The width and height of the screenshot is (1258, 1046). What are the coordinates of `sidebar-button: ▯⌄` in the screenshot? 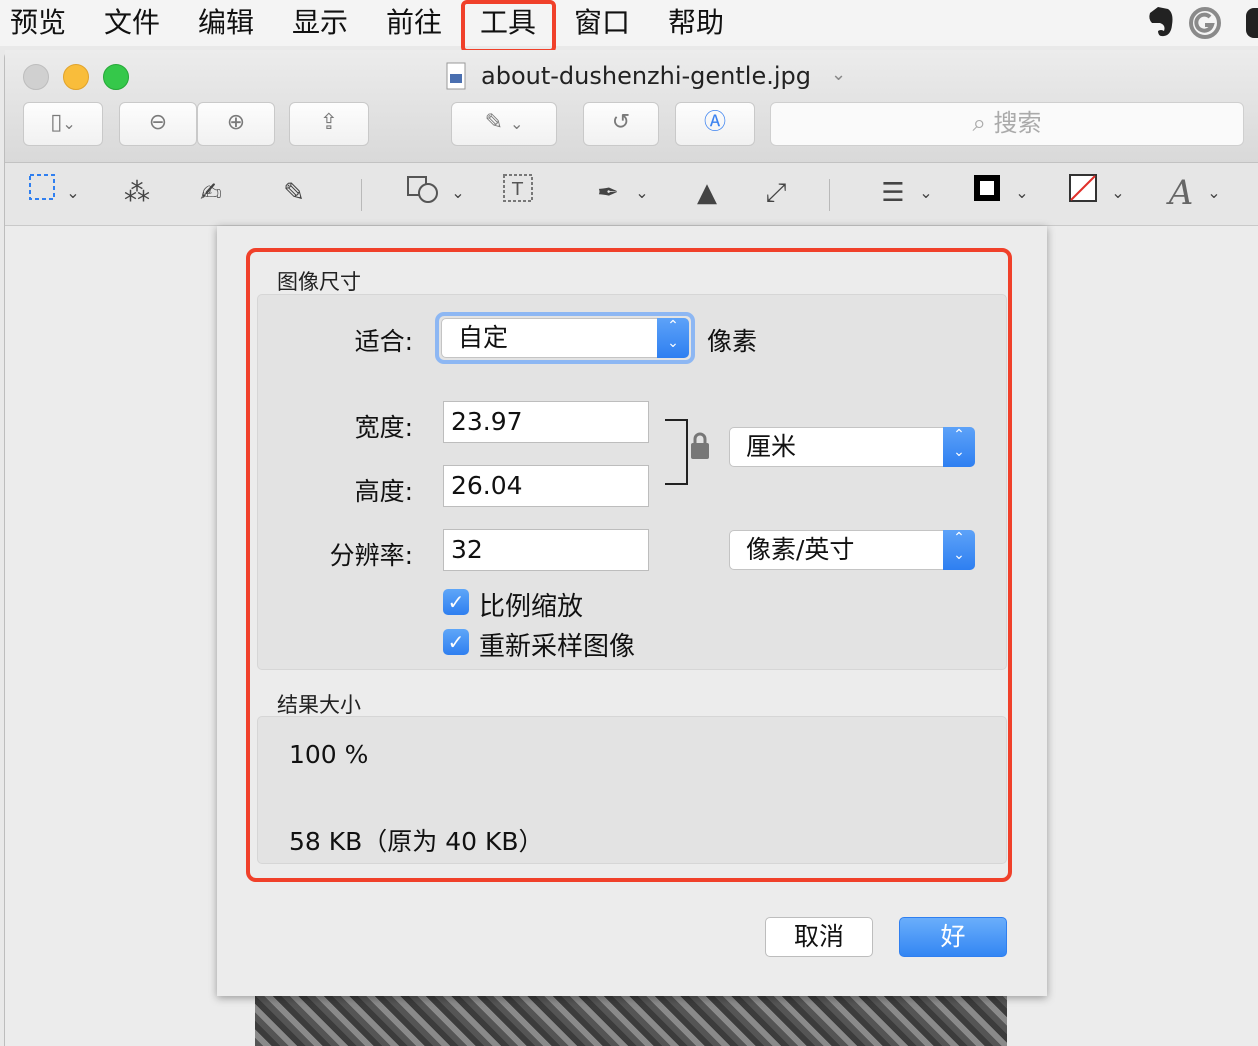 It's located at (63, 124).